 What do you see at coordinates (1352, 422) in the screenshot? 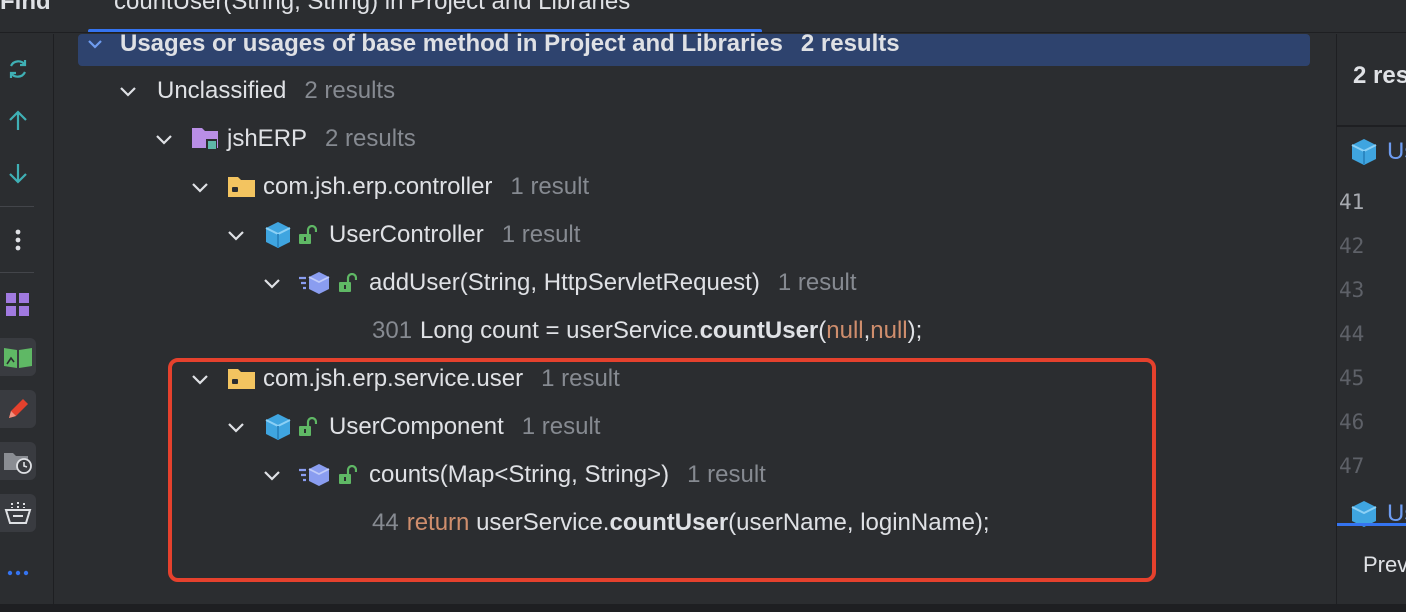
I see `gutter-line-number: 46` at bounding box center [1352, 422].